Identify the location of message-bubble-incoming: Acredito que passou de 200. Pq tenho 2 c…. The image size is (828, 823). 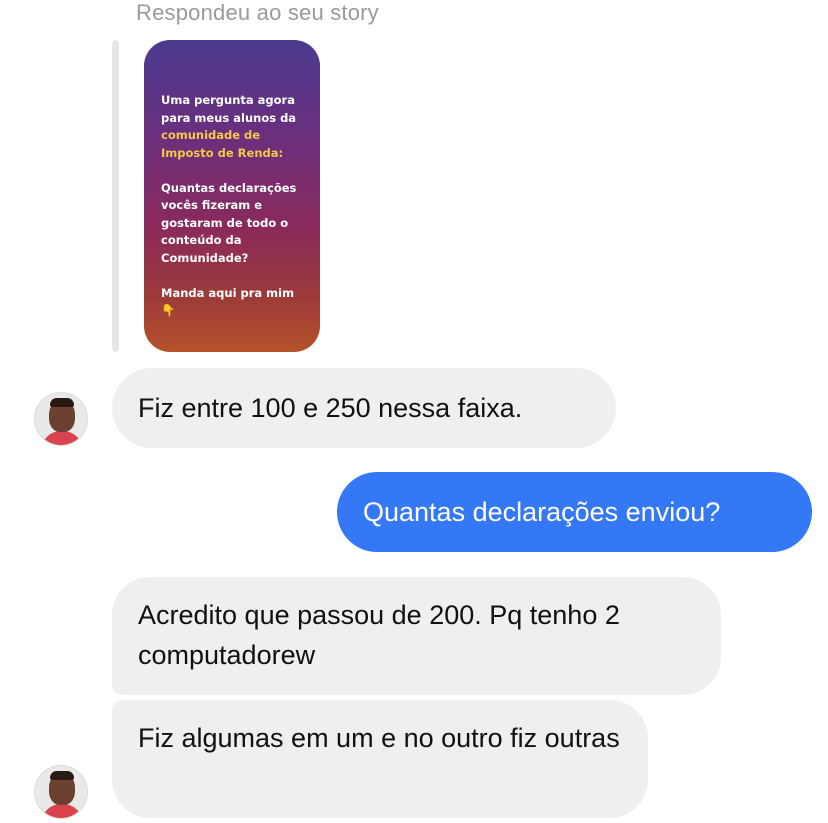
(416, 636).